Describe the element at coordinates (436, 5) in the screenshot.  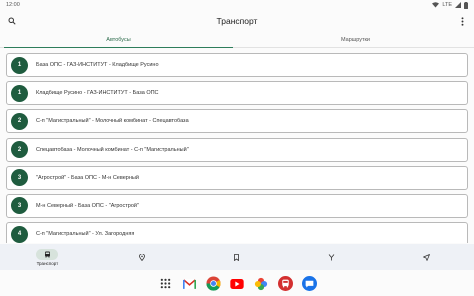
I see `wifi-icon` at that location.